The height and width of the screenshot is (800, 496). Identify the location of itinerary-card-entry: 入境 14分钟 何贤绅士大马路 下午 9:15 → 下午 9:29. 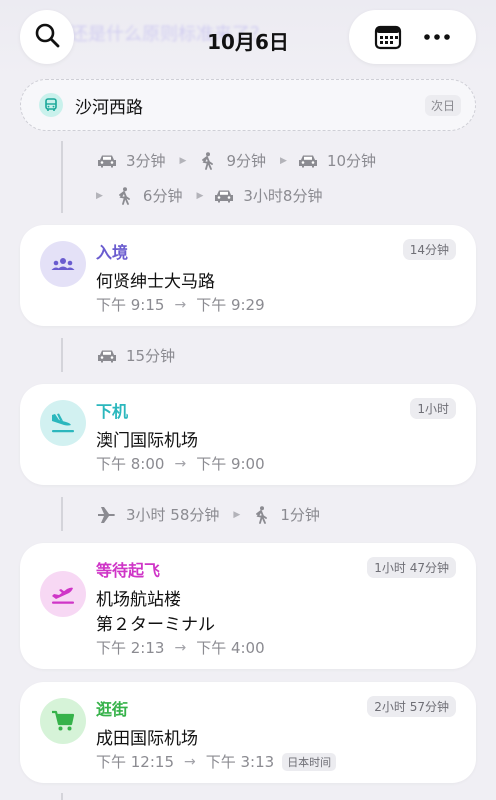
(248, 275).